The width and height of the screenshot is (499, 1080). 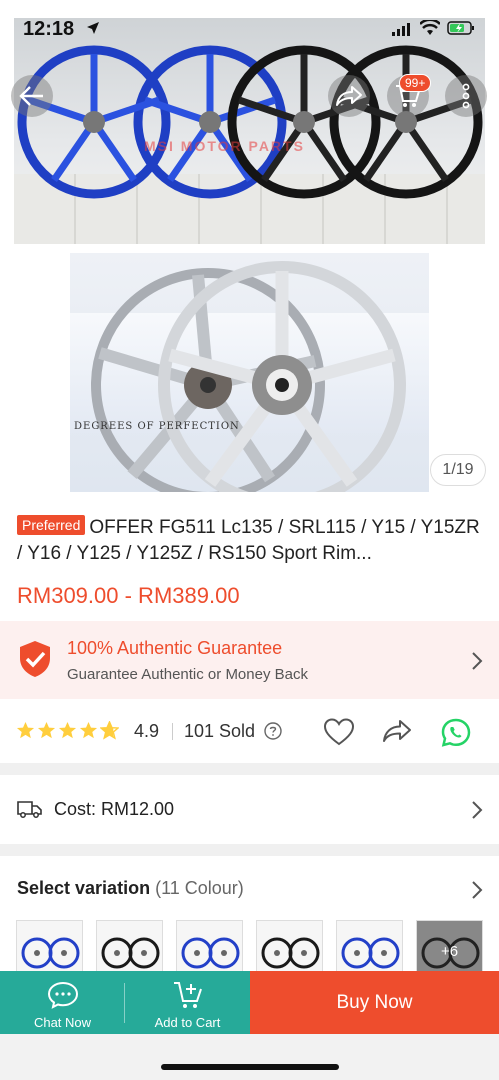 I want to click on guarantee-title: 100% Authentic Guarantee, so click(x=175, y=648).